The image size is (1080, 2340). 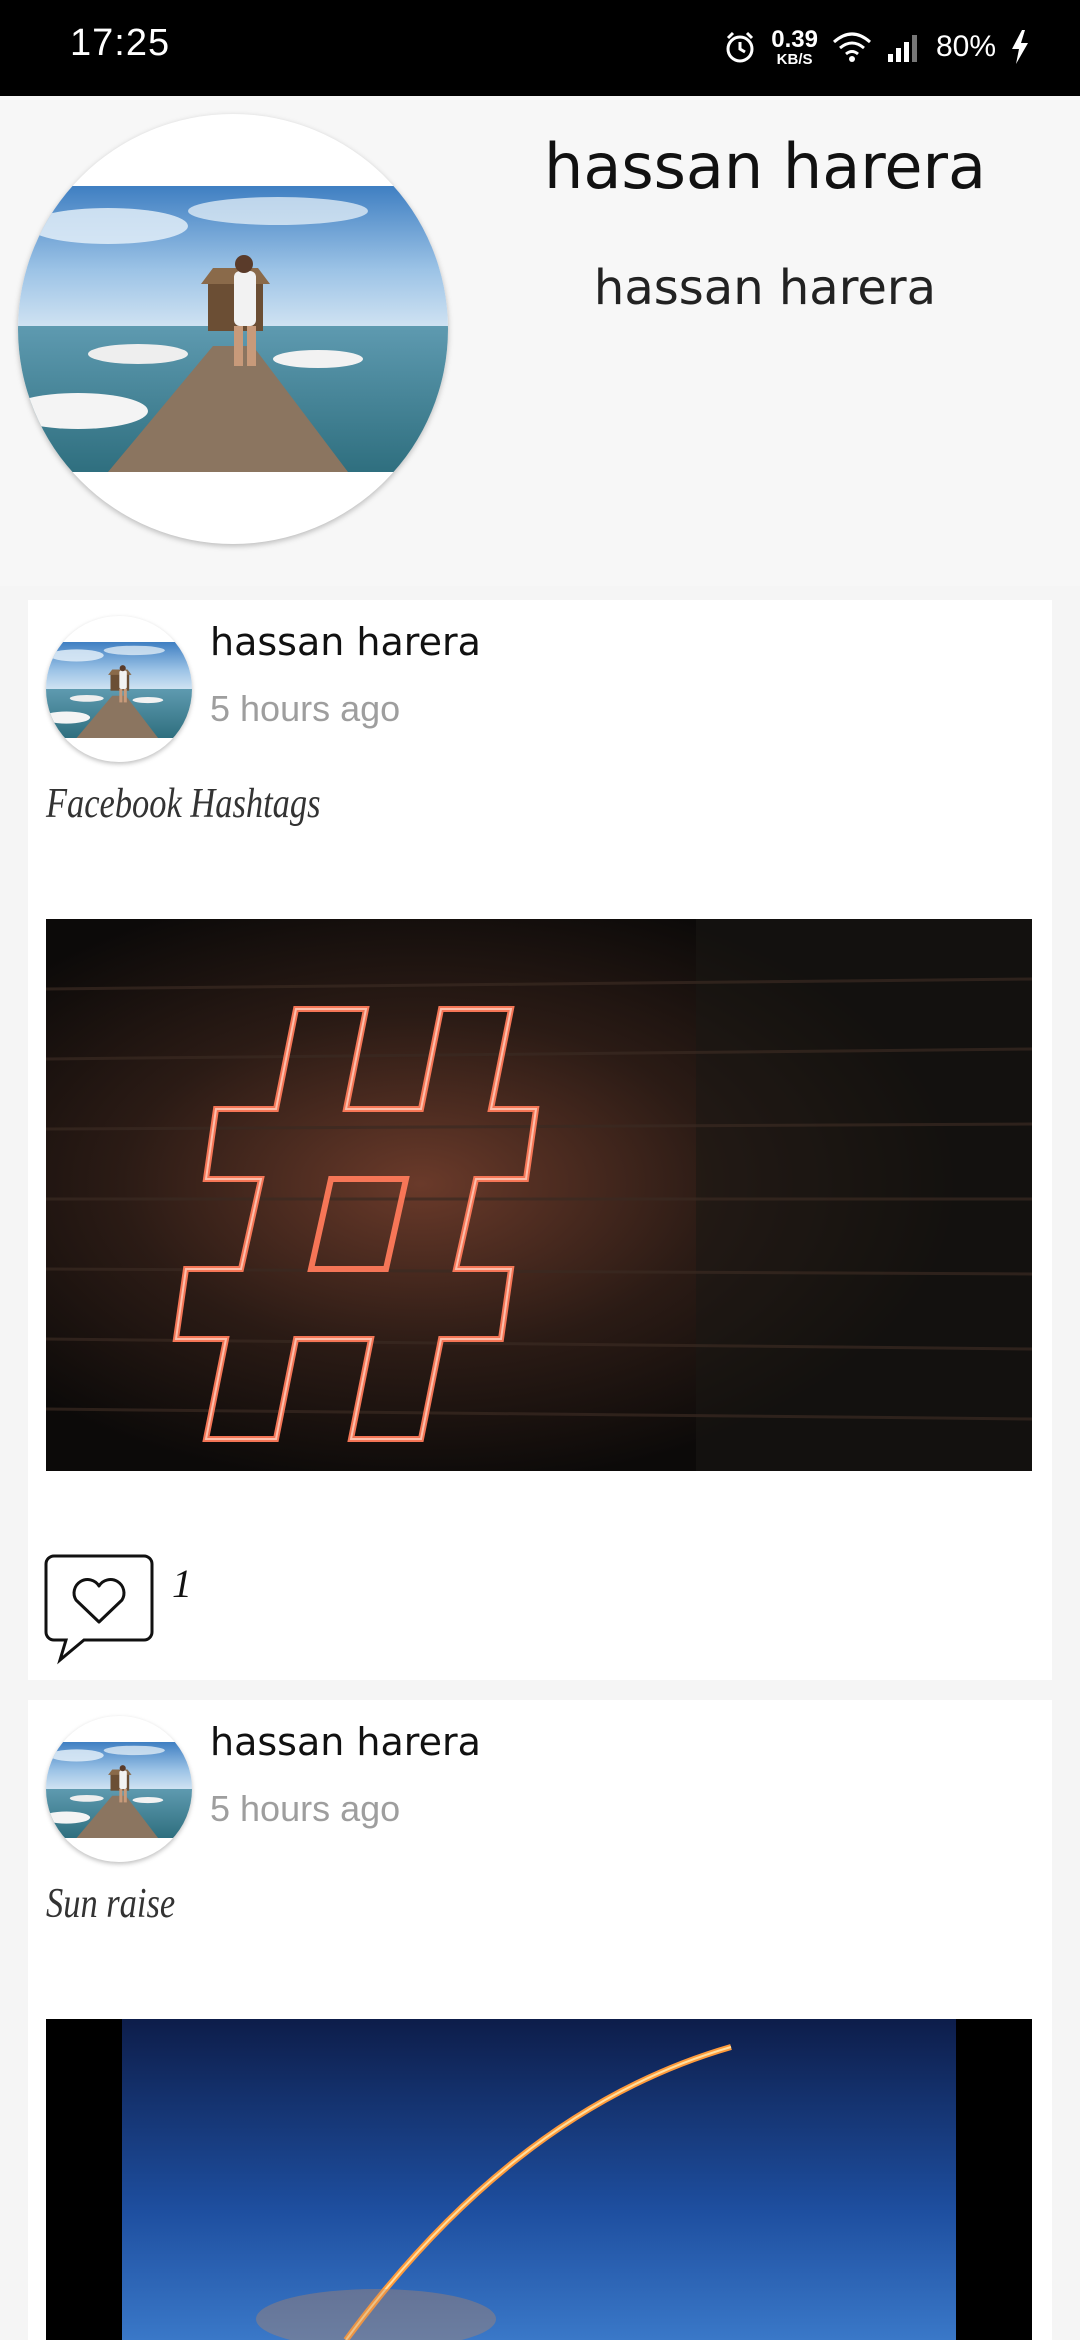 What do you see at coordinates (539, 2179) in the screenshot?
I see `post-image-rocket` at bounding box center [539, 2179].